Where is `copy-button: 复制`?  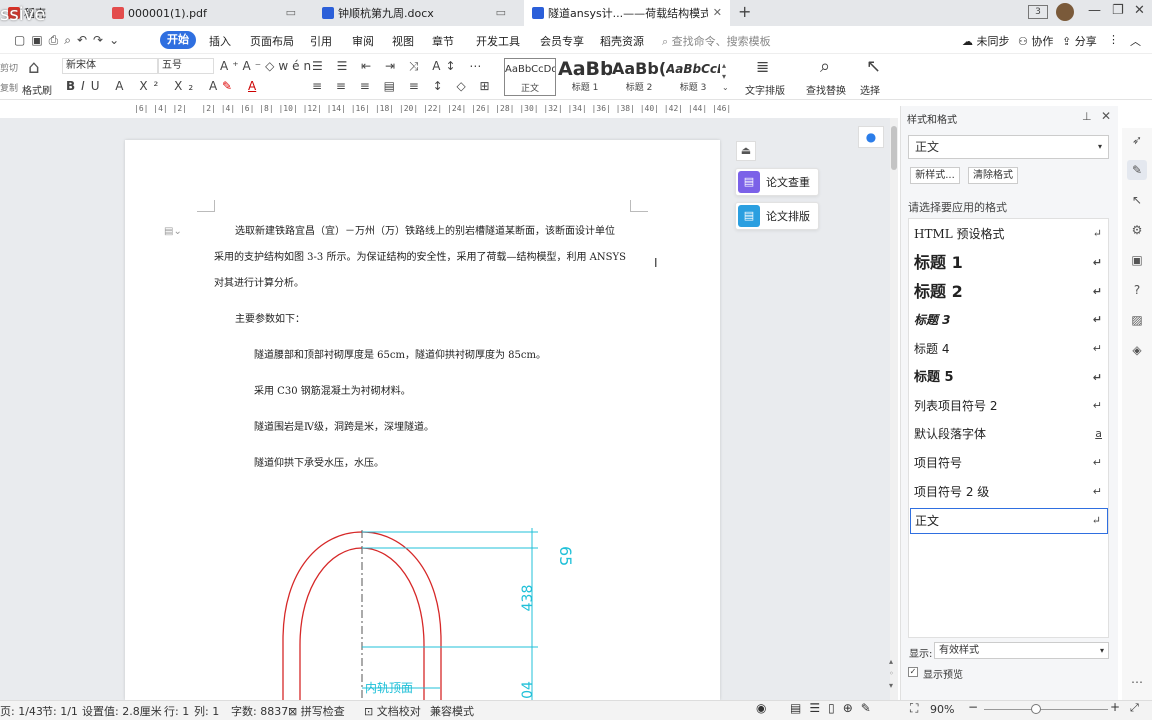 copy-button: 复制 is located at coordinates (9, 87).